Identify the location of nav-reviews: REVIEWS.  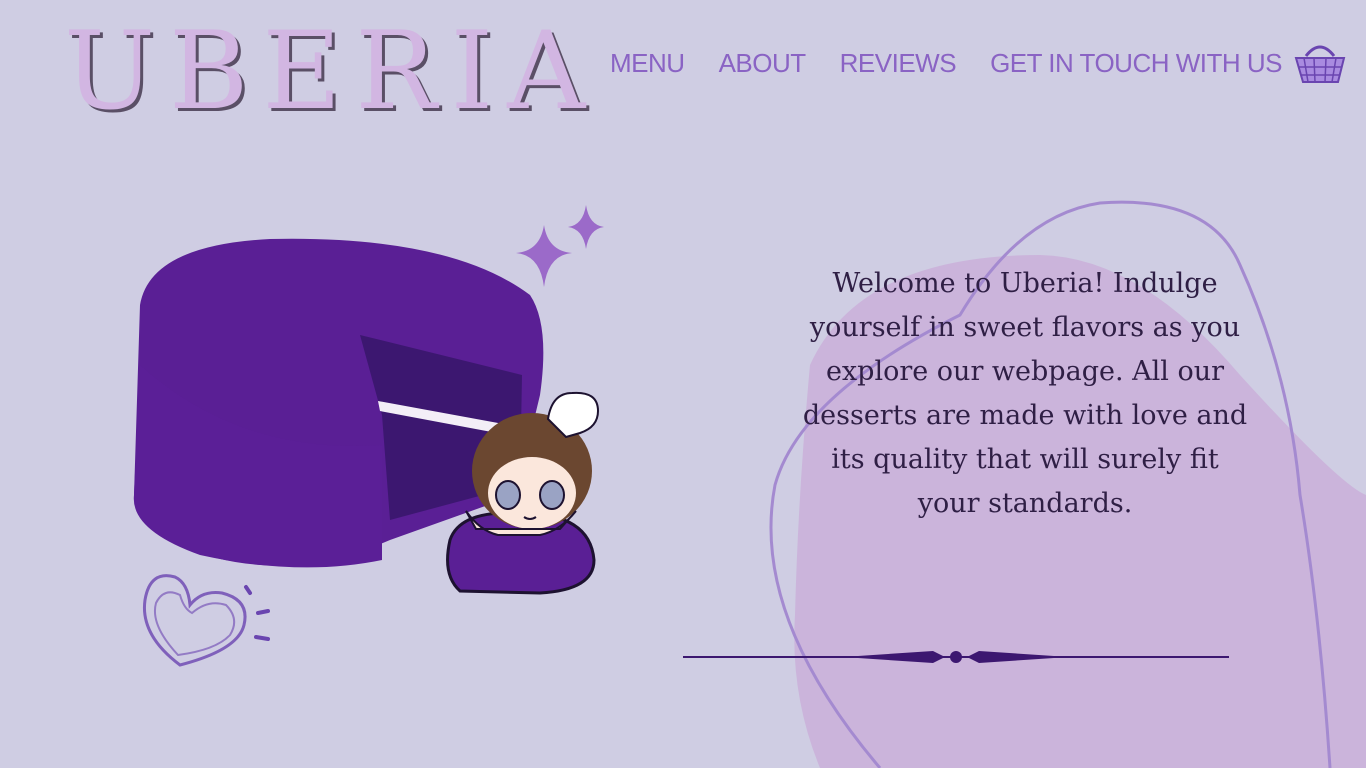
(898, 63).